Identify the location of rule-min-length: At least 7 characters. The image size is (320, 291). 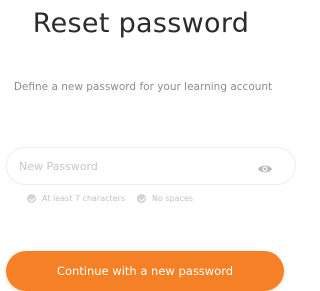
(76, 198).